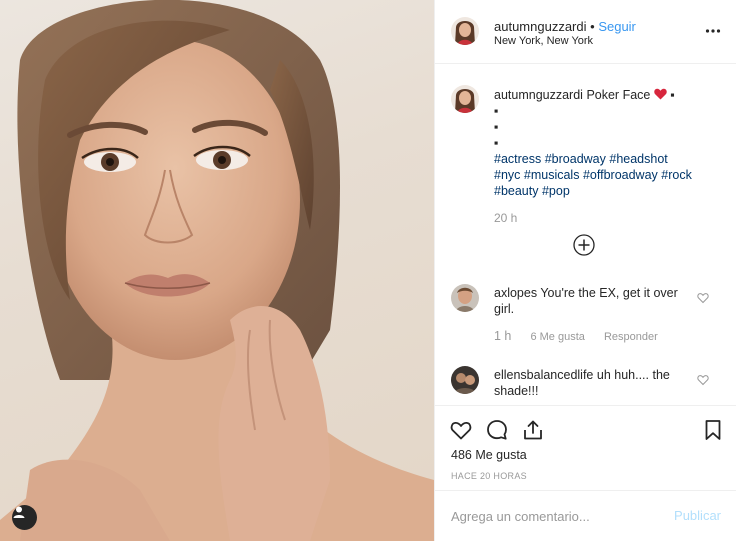 The height and width of the screenshot is (541, 736). I want to click on hashtag: #headshot, so click(638, 159).